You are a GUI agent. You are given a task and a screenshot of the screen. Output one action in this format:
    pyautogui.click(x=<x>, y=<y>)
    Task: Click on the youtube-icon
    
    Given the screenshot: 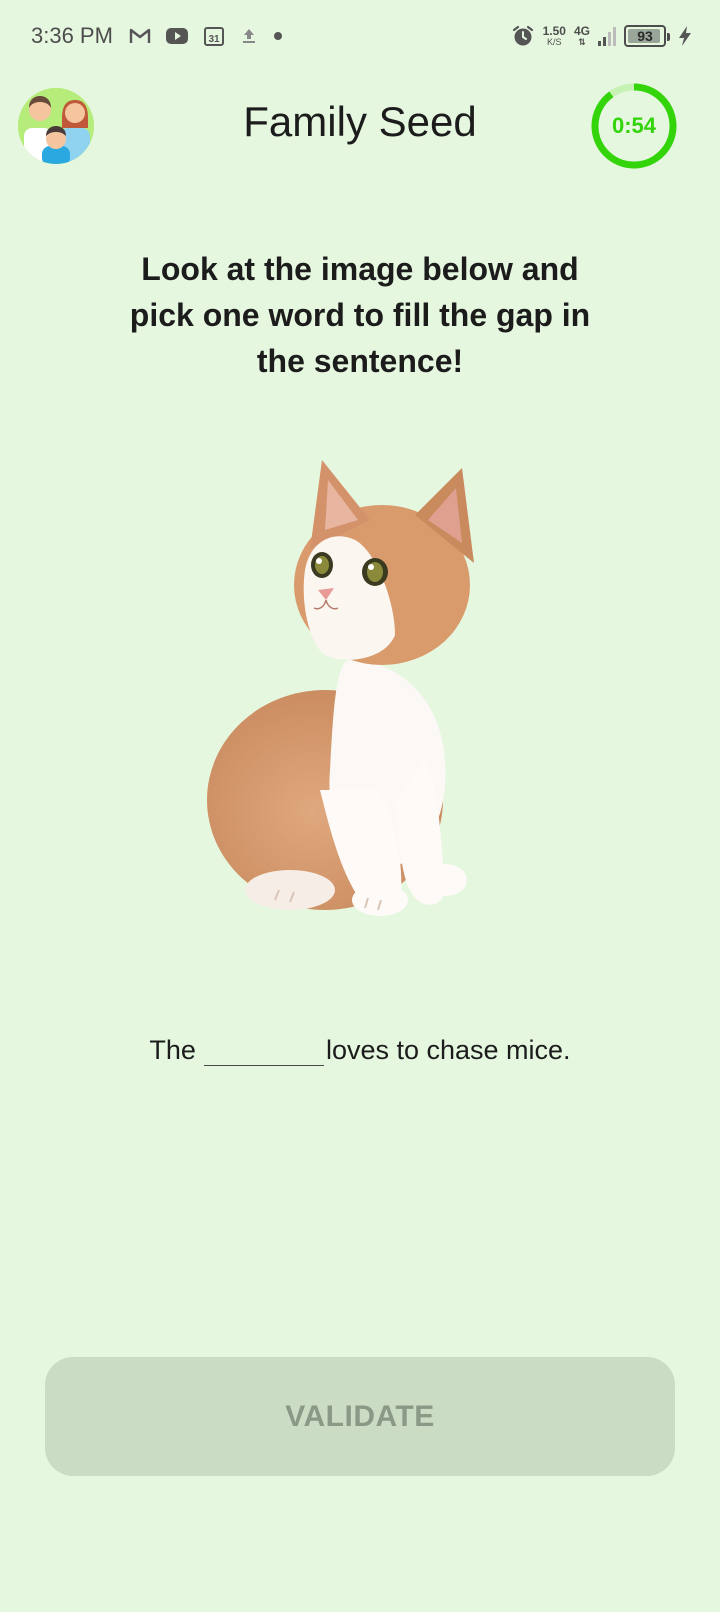 What is the action you would take?
    pyautogui.click(x=177, y=36)
    